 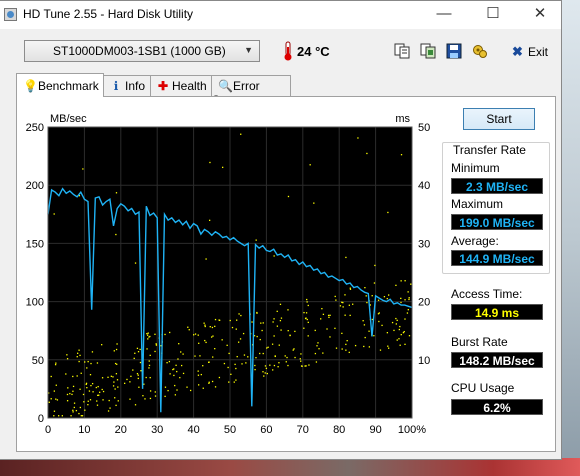 I want to click on tab-error-scan: 🔍Error Scan, so click(x=251, y=91).